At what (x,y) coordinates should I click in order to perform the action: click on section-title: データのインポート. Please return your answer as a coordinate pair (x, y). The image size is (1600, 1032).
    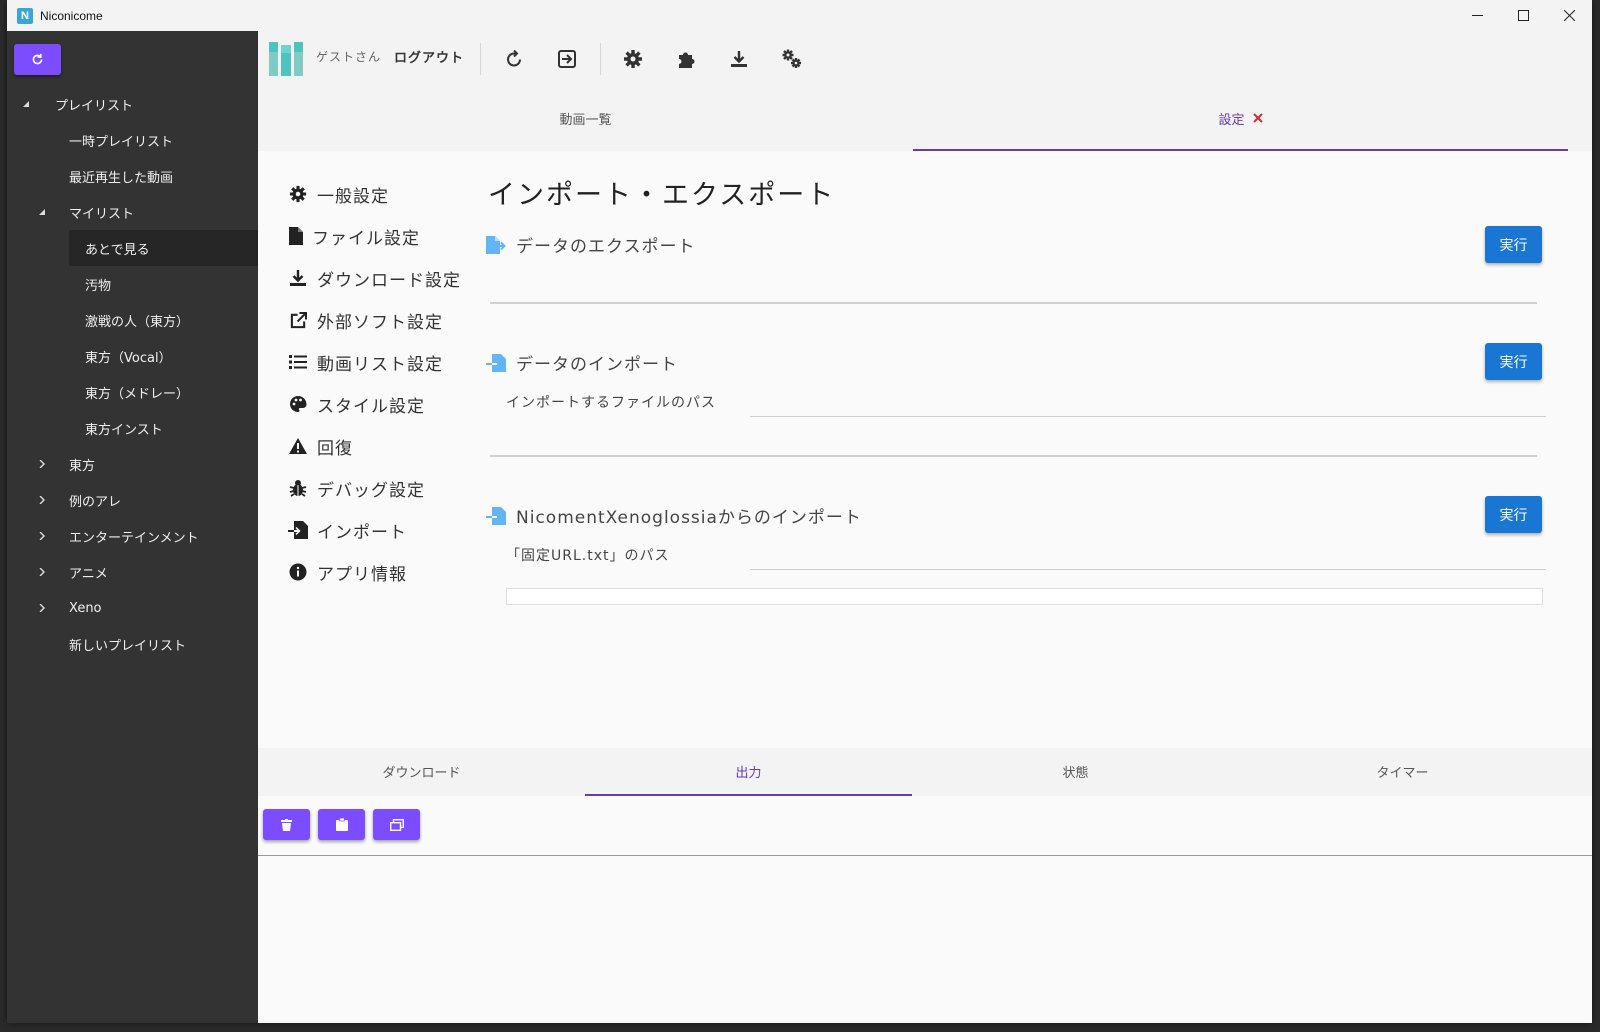
    Looking at the image, I should click on (597, 365).